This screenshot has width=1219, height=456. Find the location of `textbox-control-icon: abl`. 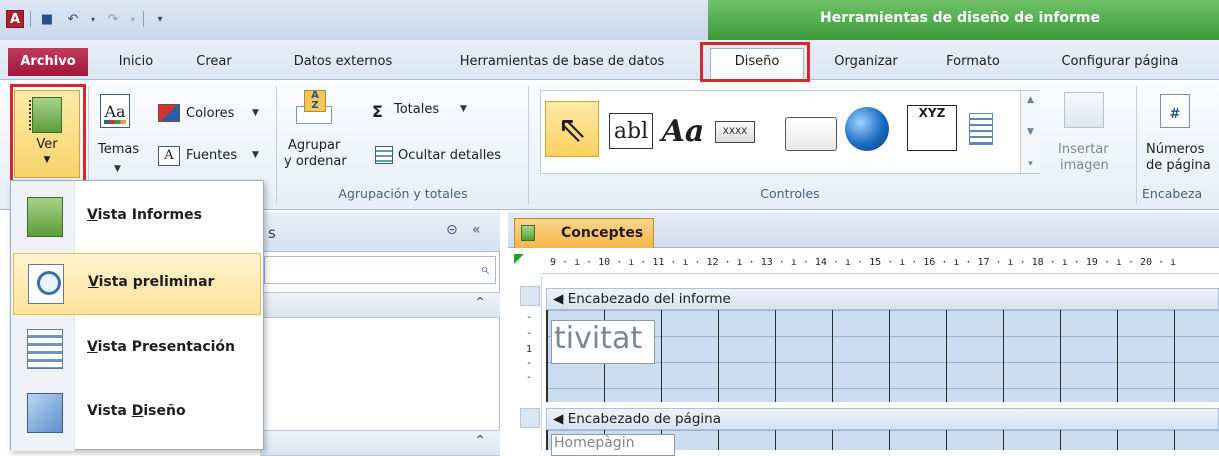

textbox-control-icon: abl is located at coordinates (631, 131).